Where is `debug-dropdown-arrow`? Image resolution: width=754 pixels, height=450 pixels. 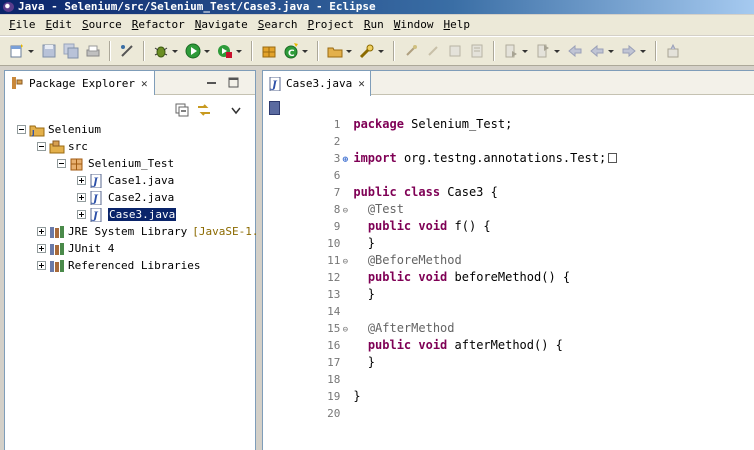 debug-dropdown-arrow is located at coordinates (175, 51).